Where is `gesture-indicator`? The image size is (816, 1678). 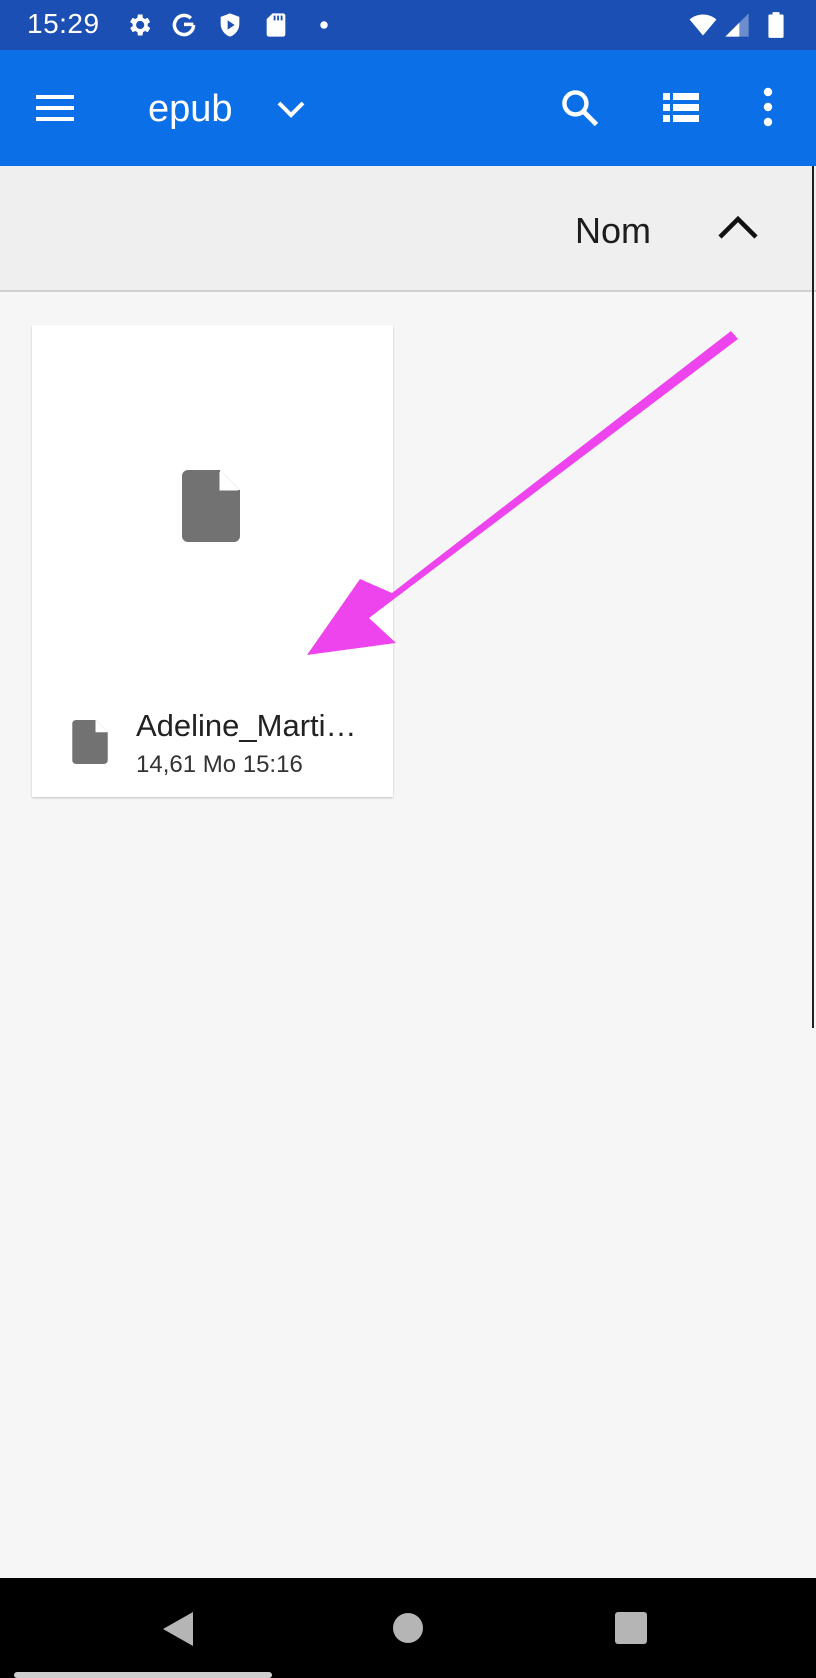
gesture-indicator is located at coordinates (143, 1675).